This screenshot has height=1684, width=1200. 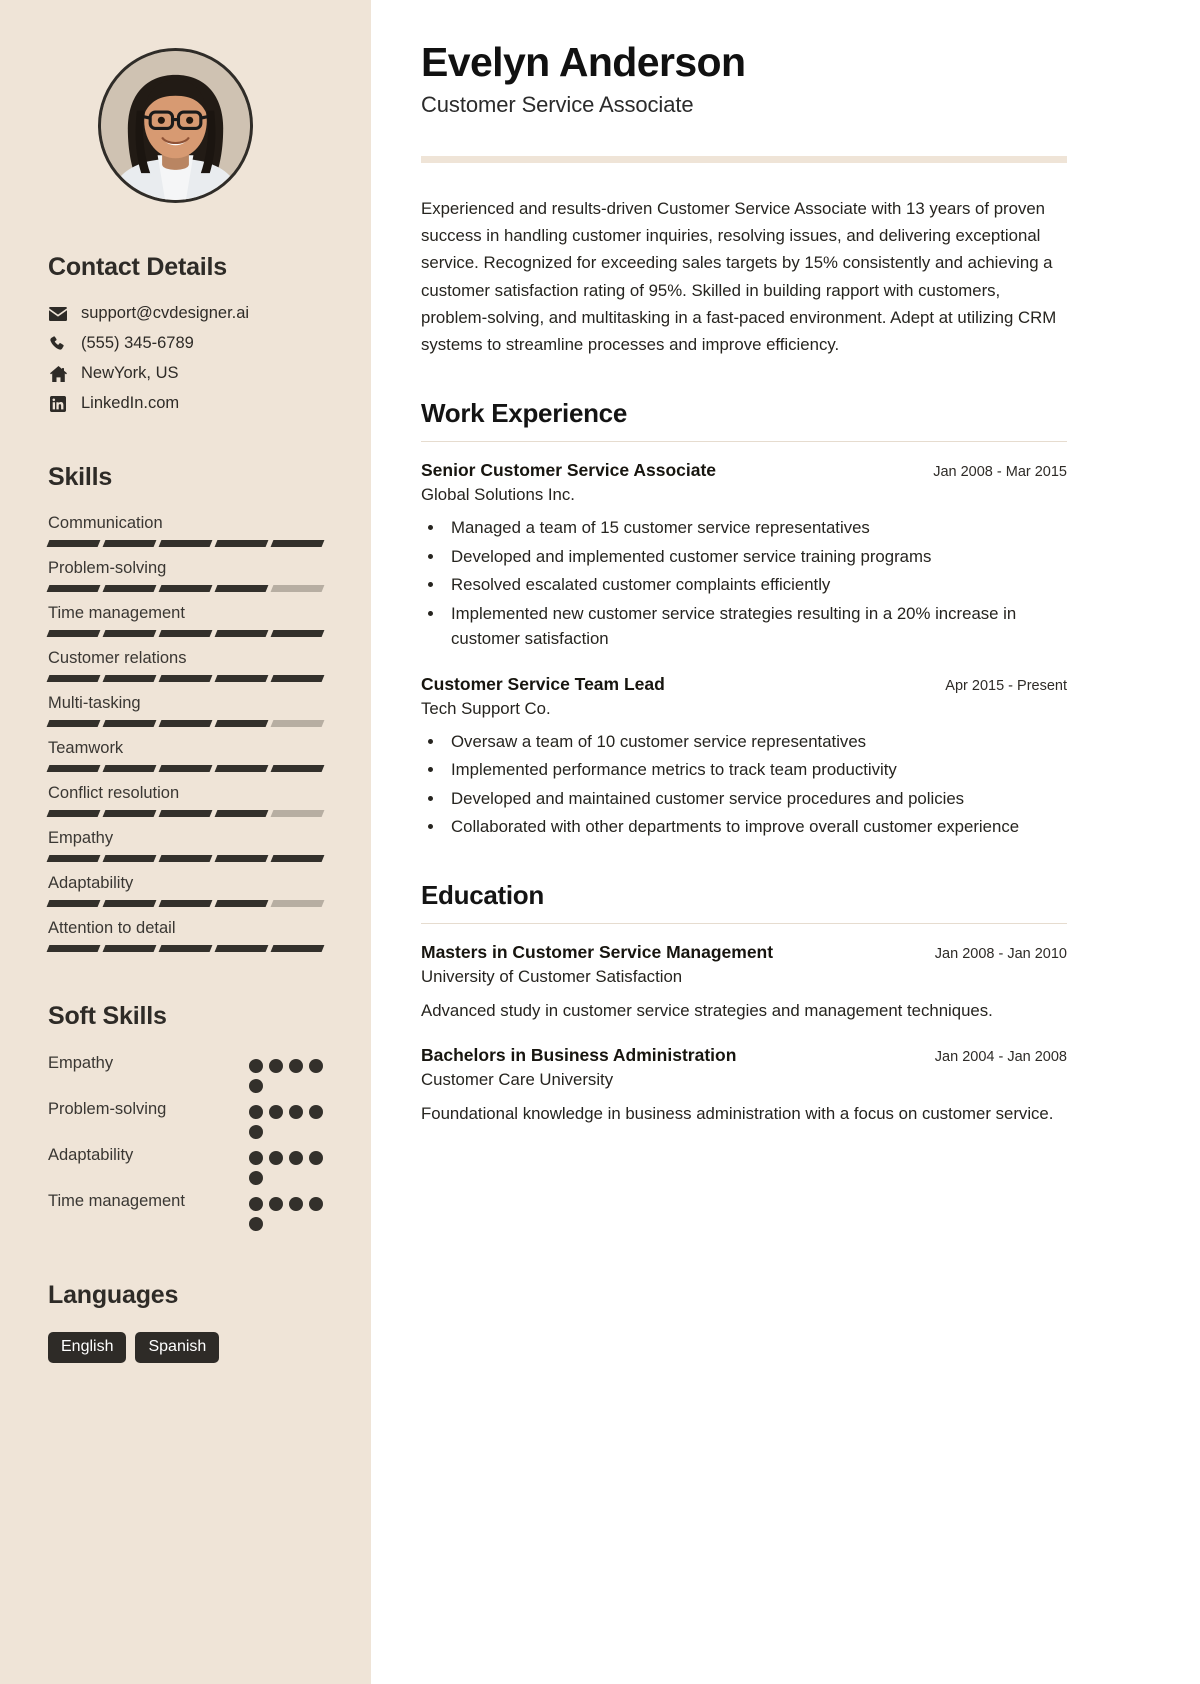 I want to click on education-entry-date: Jan 2008 - Jan 2010, so click(x=1000, y=953).